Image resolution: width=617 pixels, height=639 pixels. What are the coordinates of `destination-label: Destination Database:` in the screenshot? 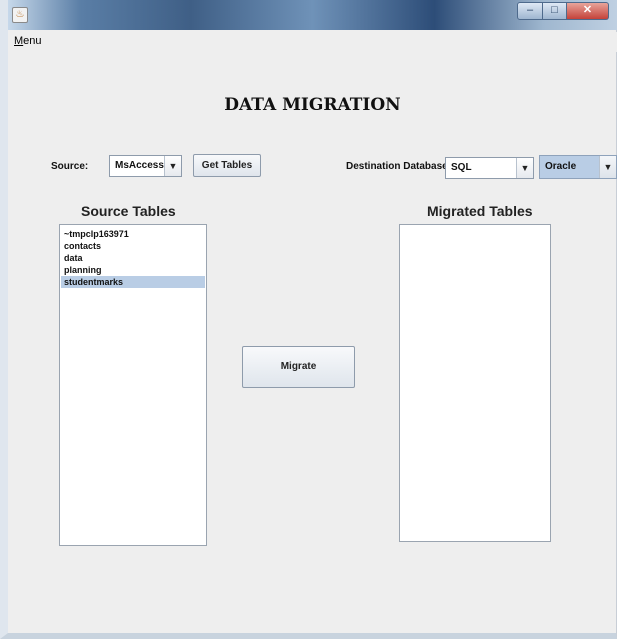 It's located at (399, 166).